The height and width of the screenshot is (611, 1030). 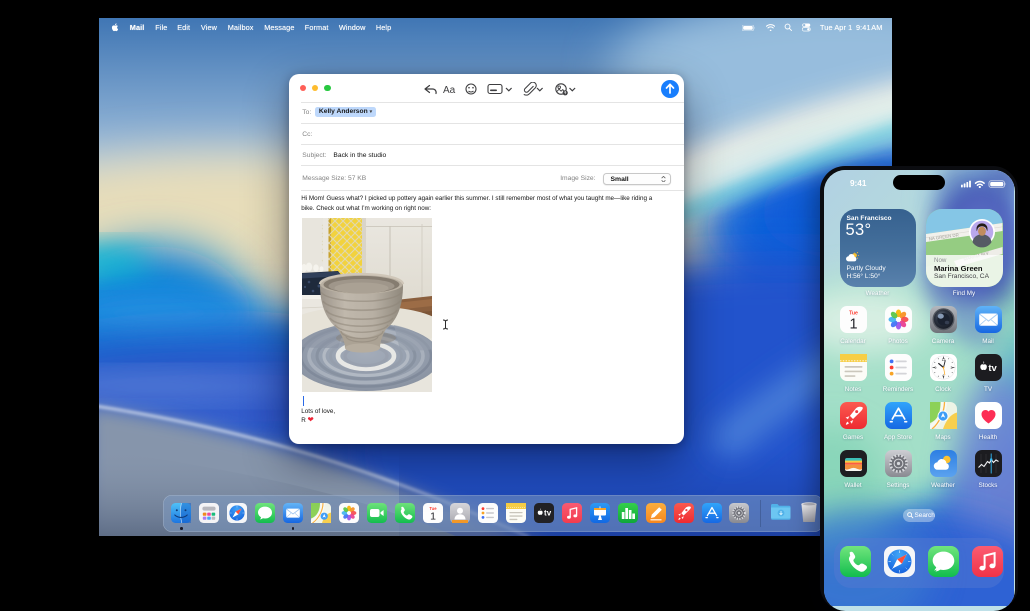 What do you see at coordinates (951, 368) in the screenshot?
I see `svg-text: 3` at bounding box center [951, 368].